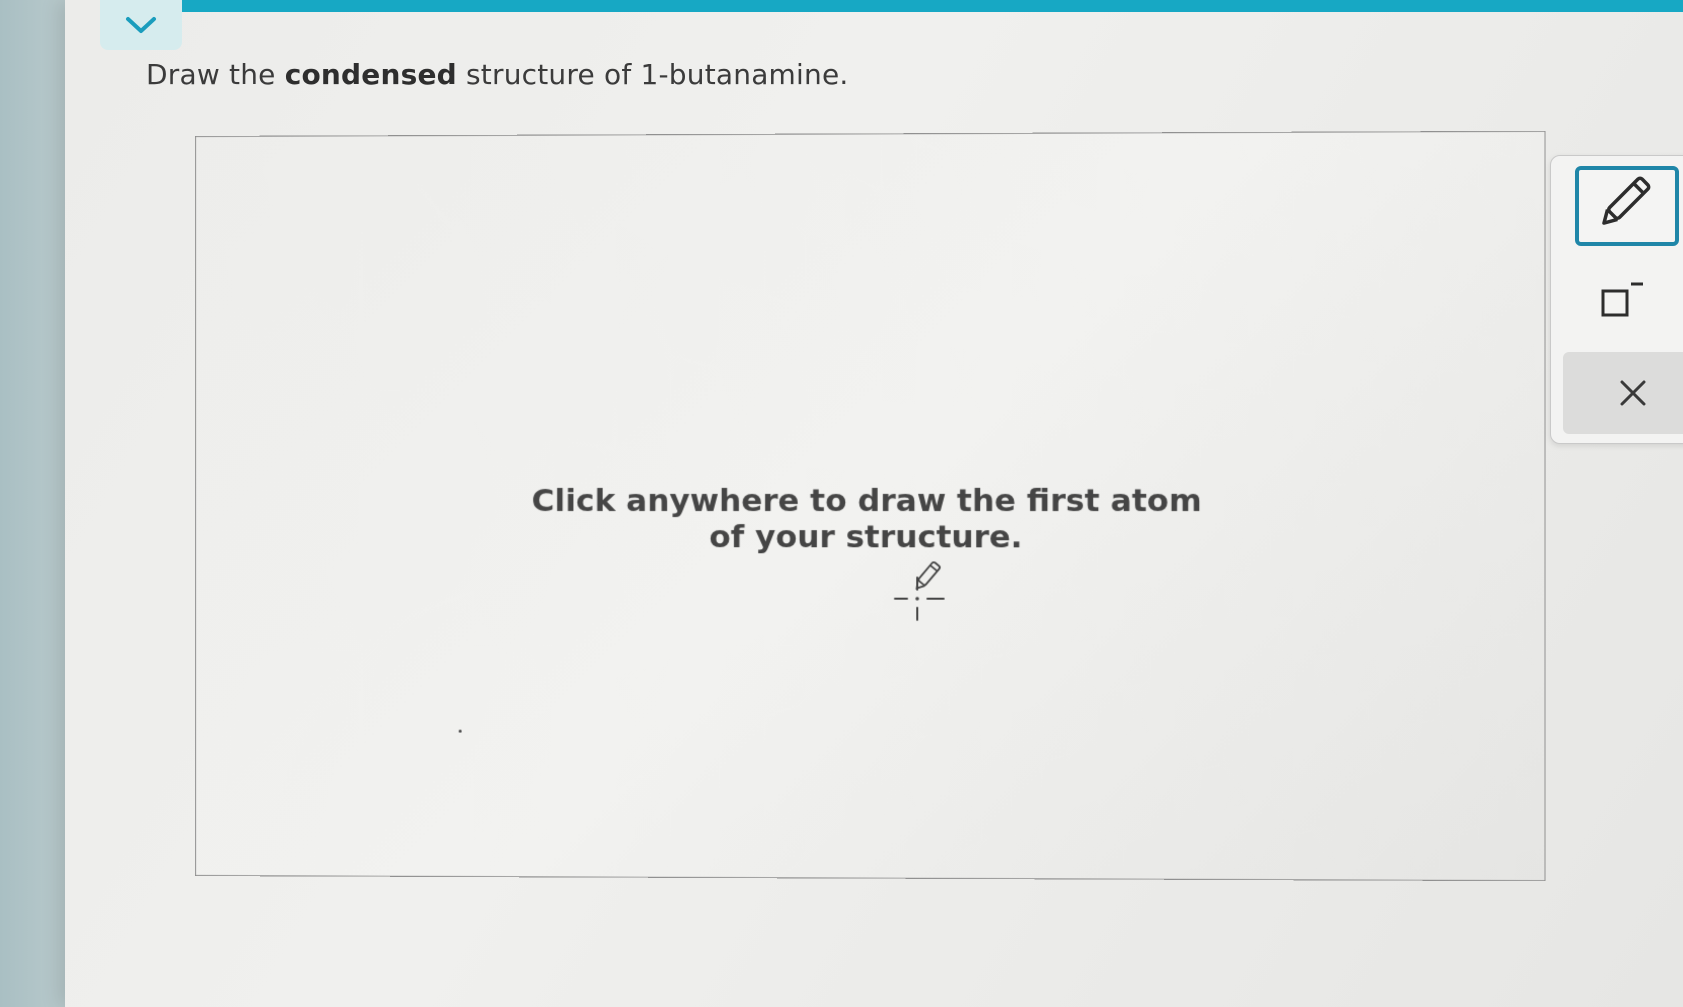 This screenshot has height=1007, width=1683. What do you see at coordinates (931, 6) in the screenshot?
I see `top-accent-bar` at bounding box center [931, 6].